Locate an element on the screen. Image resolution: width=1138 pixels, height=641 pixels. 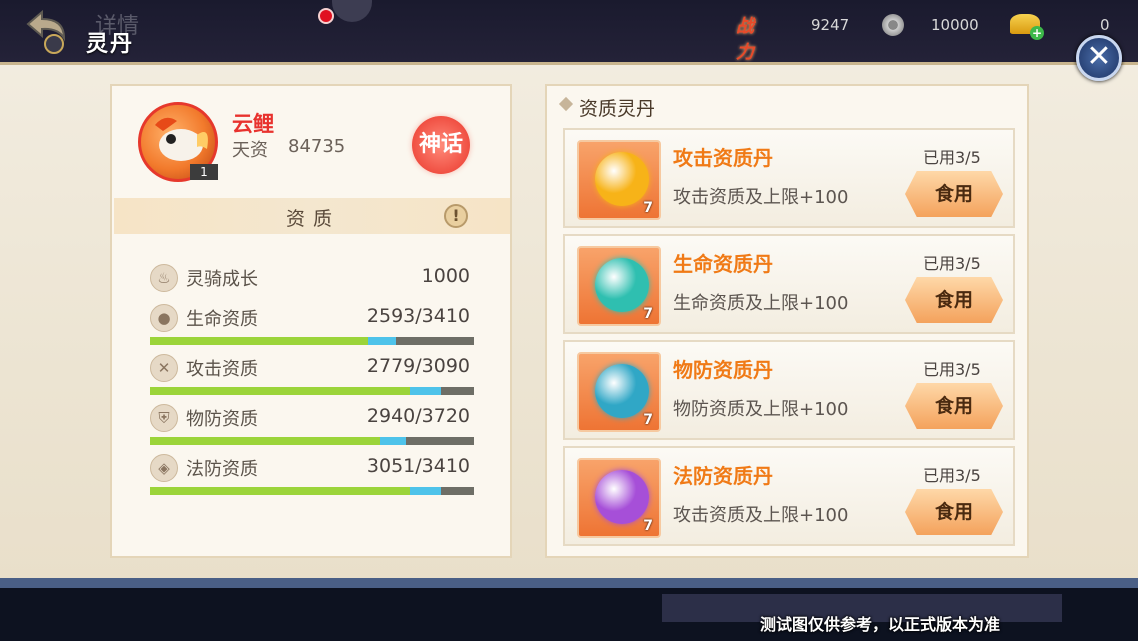
coin-value: 10000 is located at coordinates (955, 25).